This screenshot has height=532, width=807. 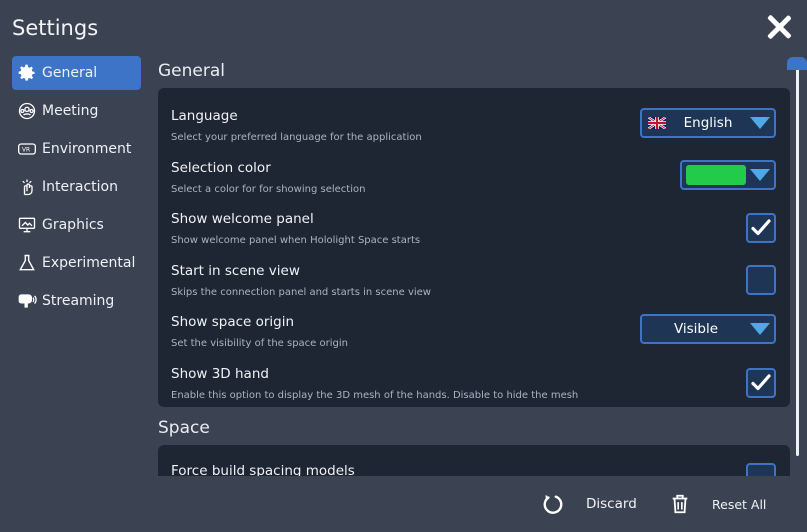 I want to click on sidebar-item-graphics: Graphics, so click(x=76, y=225).